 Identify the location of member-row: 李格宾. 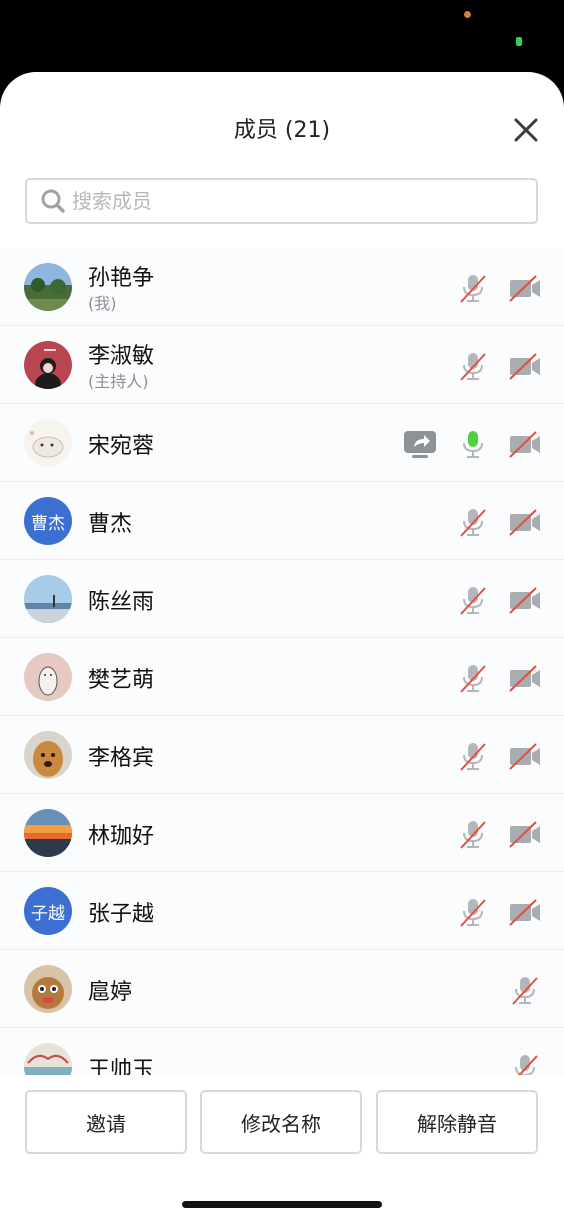
(282, 755).